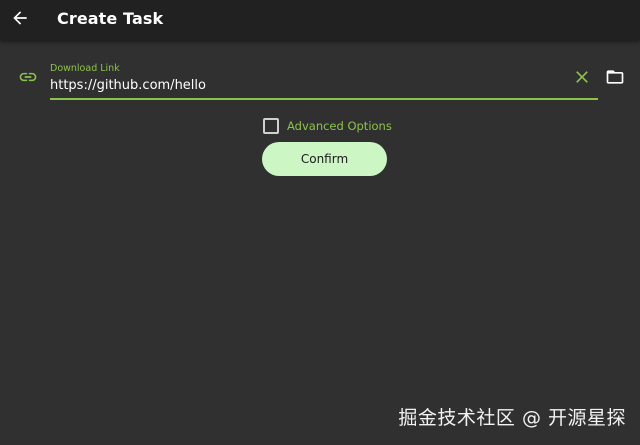  What do you see at coordinates (271, 126) in the screenshot?
I see `advanced-options-checkbox` at bounding box center [271, 126].